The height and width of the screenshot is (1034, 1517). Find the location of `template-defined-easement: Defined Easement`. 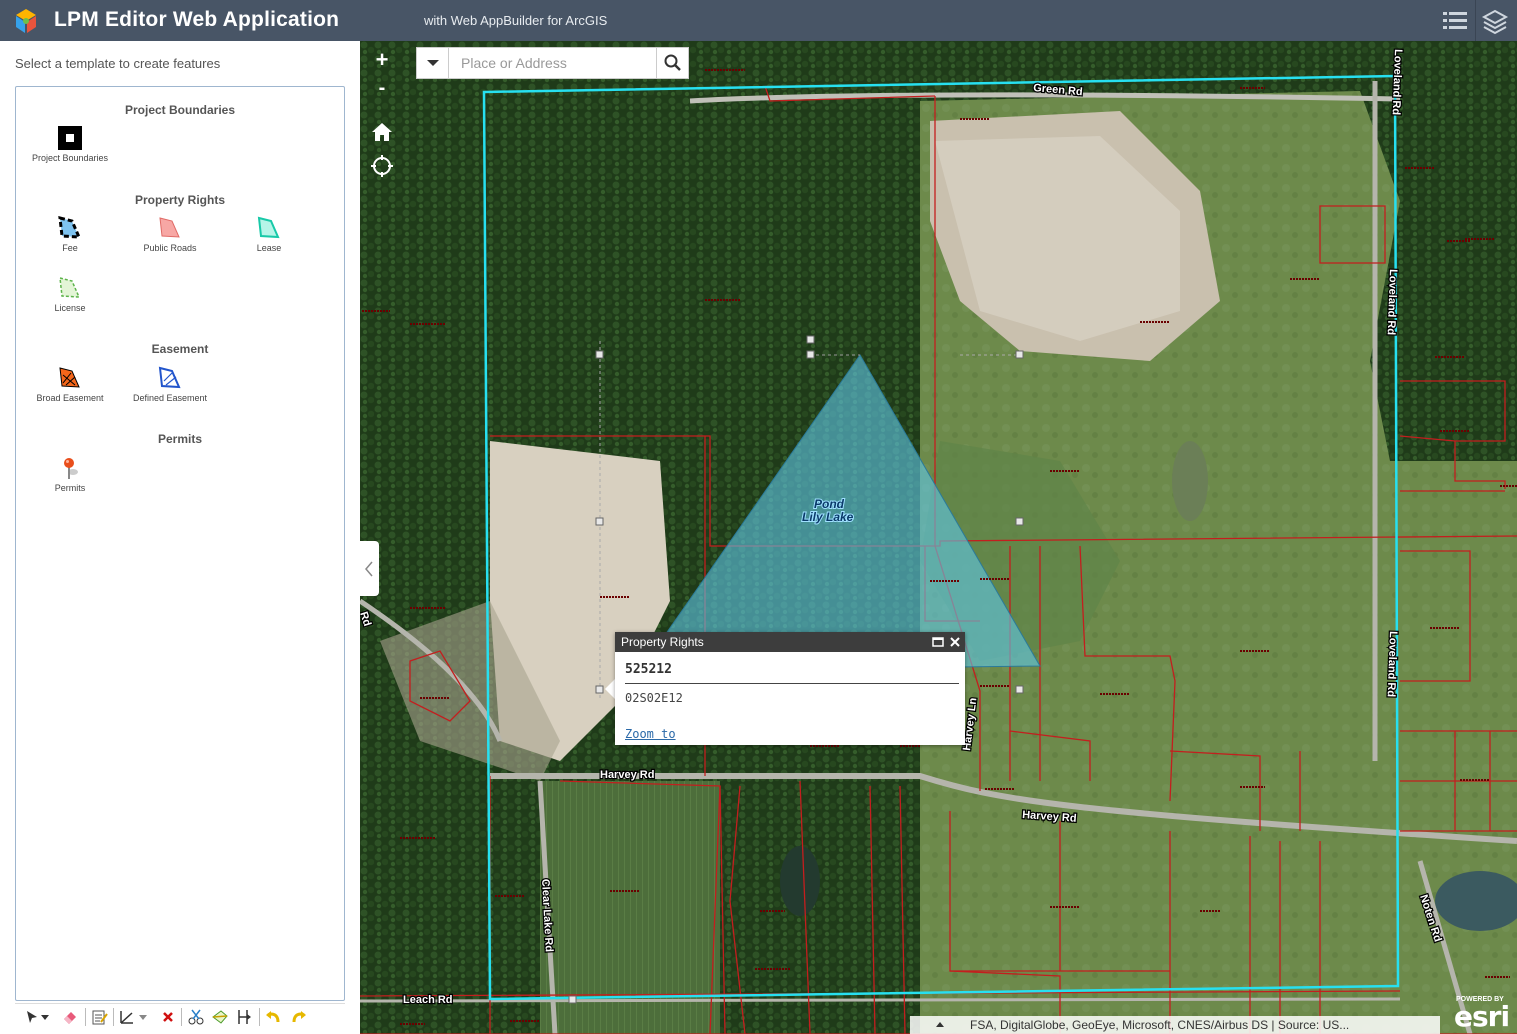

template-defined-easement: Defined Easement is located at coordinates (170, 384).